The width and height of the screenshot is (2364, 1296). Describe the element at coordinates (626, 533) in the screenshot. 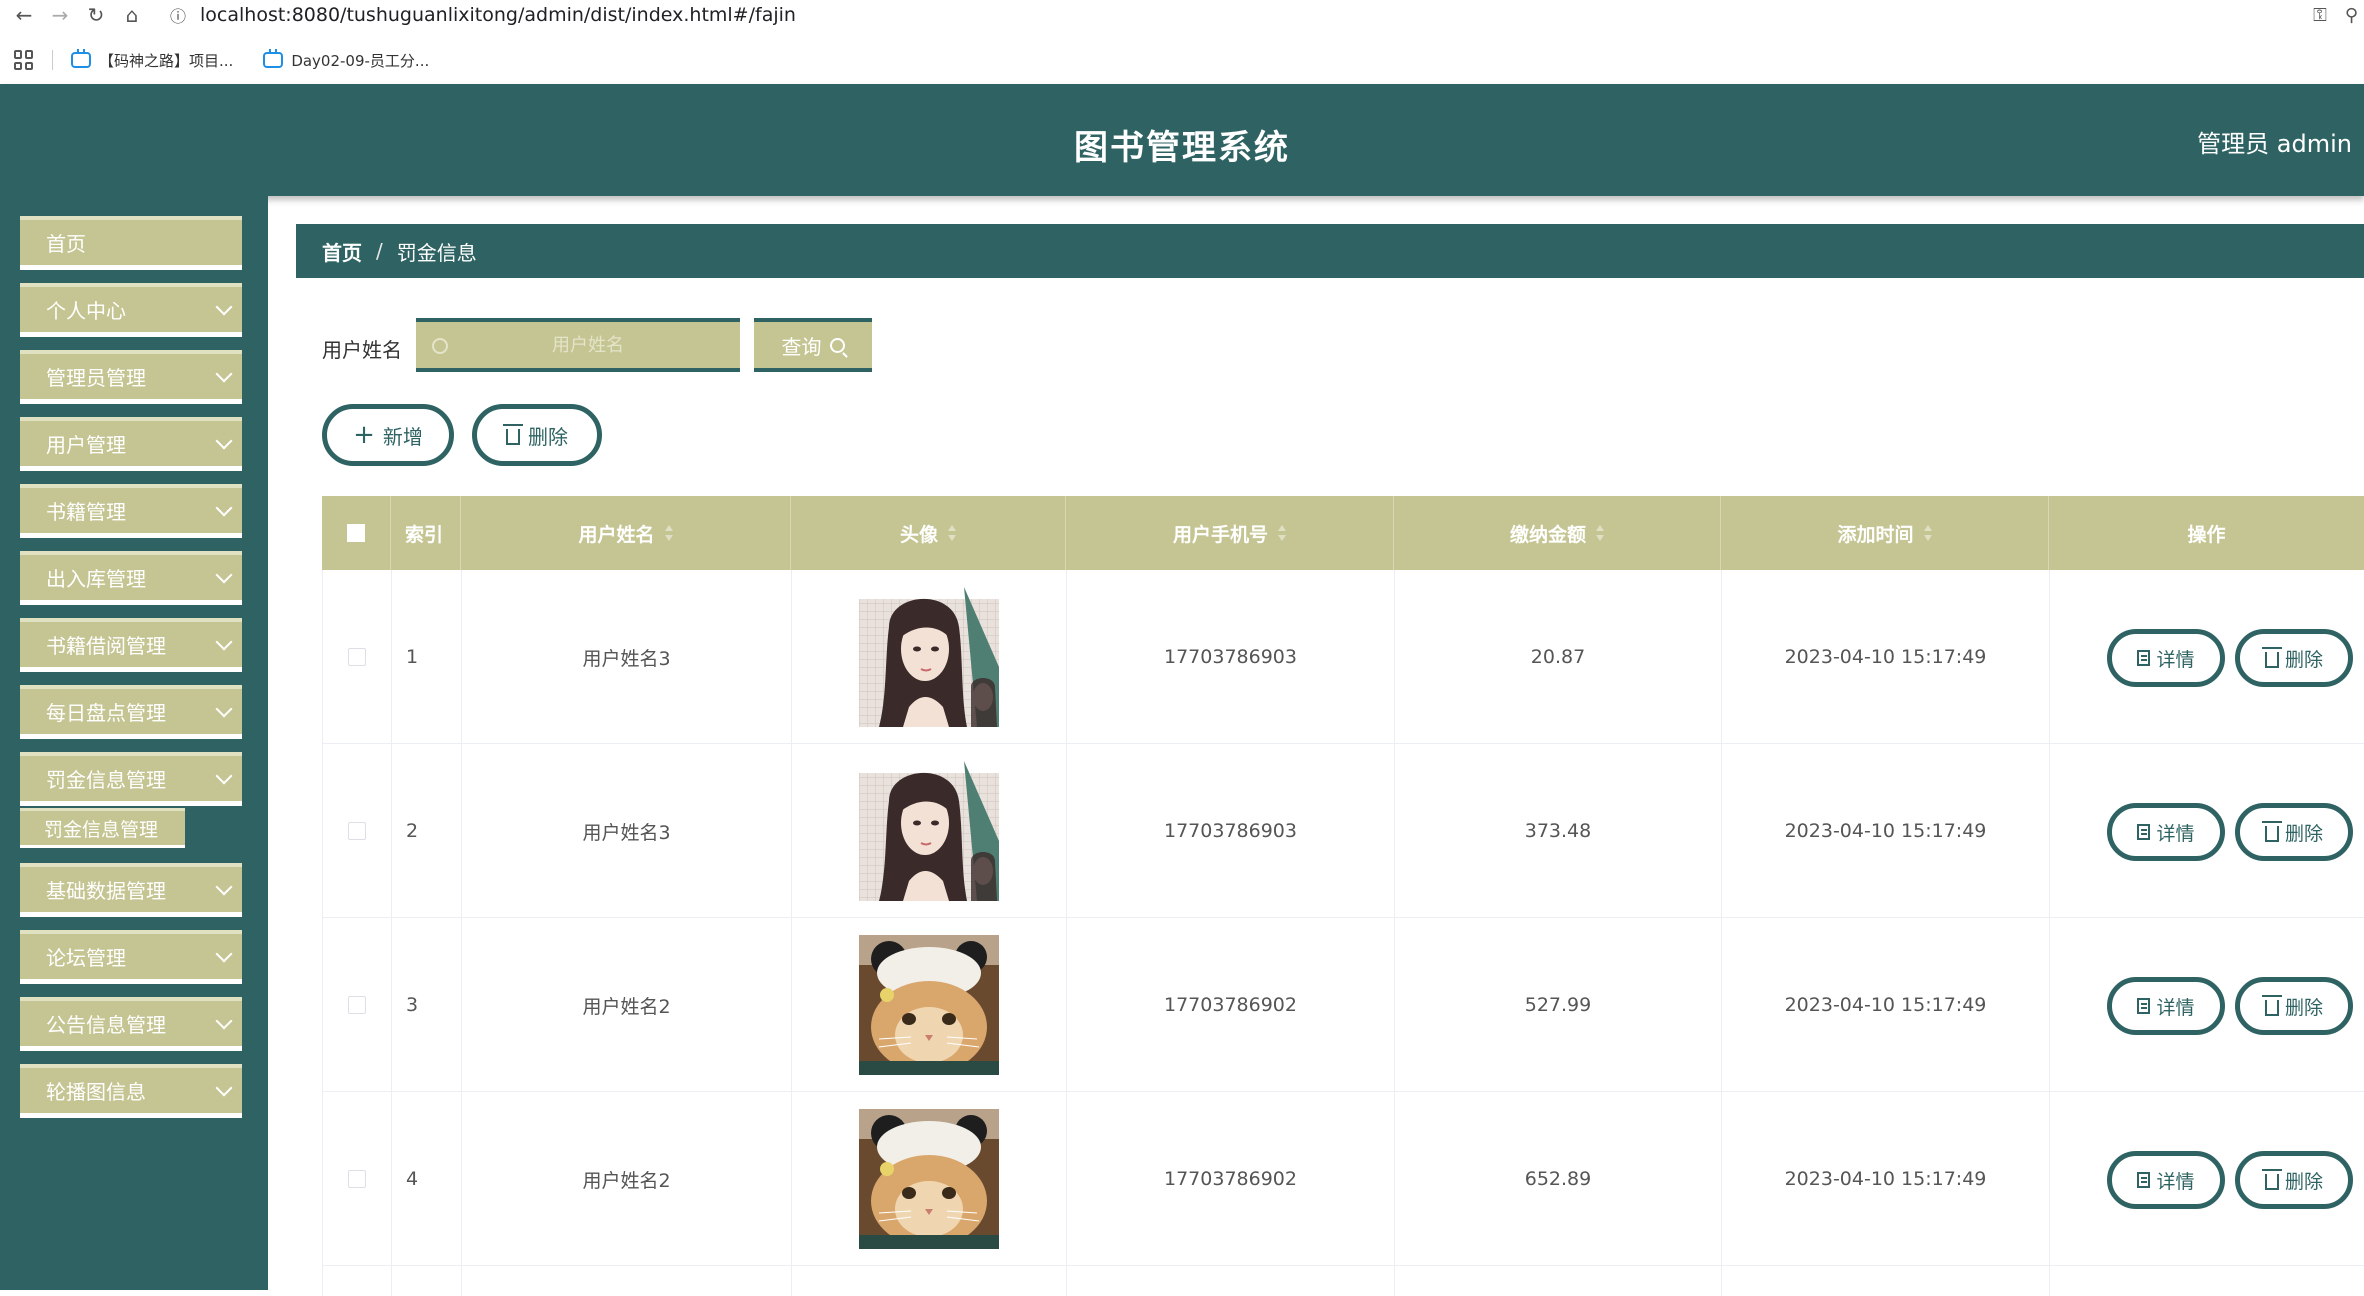

I see `column-header-name: 用户姓名` at that location.